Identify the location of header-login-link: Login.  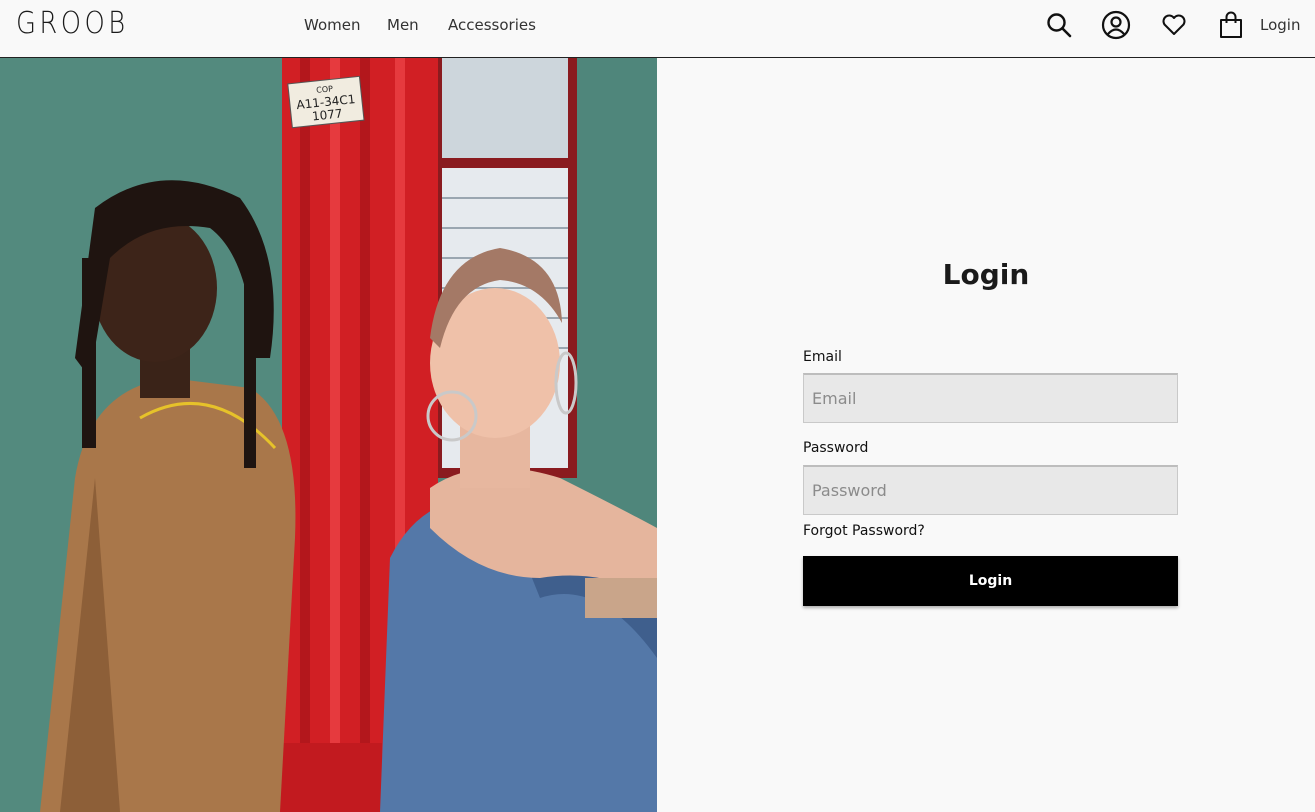
(1280, 25).